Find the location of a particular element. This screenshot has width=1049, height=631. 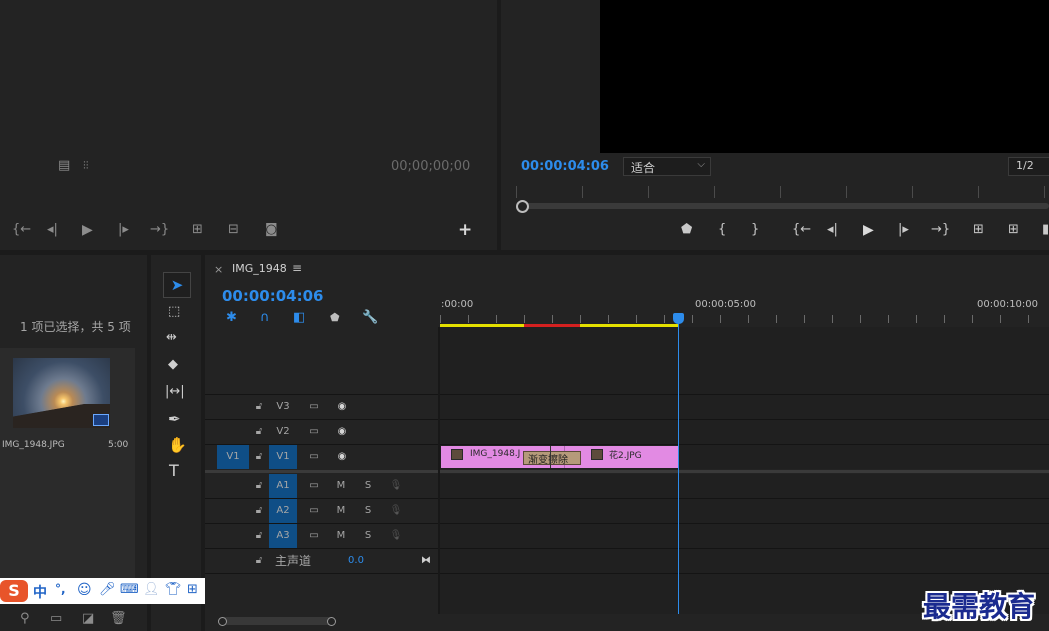

track-label-v2: V2 is located at coordinates (283, 432).